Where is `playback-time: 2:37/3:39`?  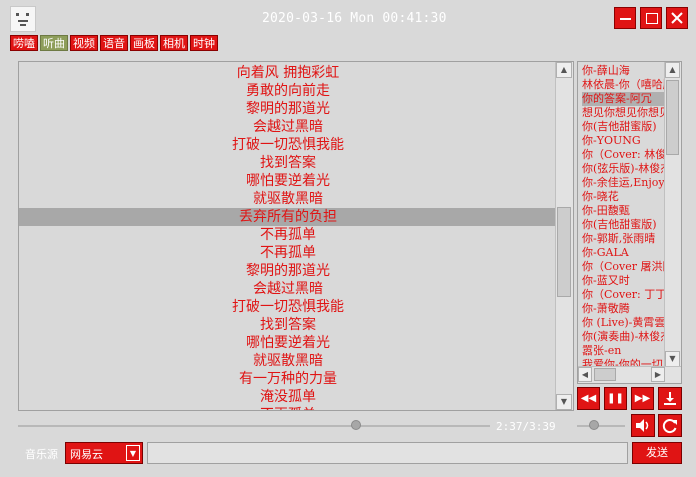 playback-time: 2:37/3:39 is located at coordinates (526, 426).